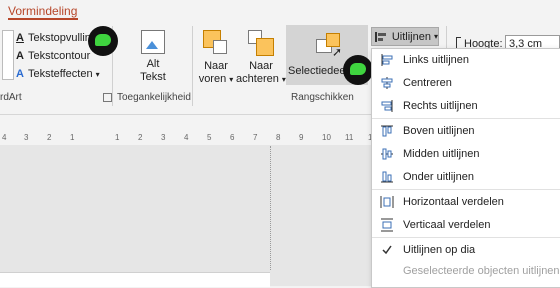  Describe the element at coordinates (280, 11) in the screenshot. I see `ribbon-tab-strip` at that location.